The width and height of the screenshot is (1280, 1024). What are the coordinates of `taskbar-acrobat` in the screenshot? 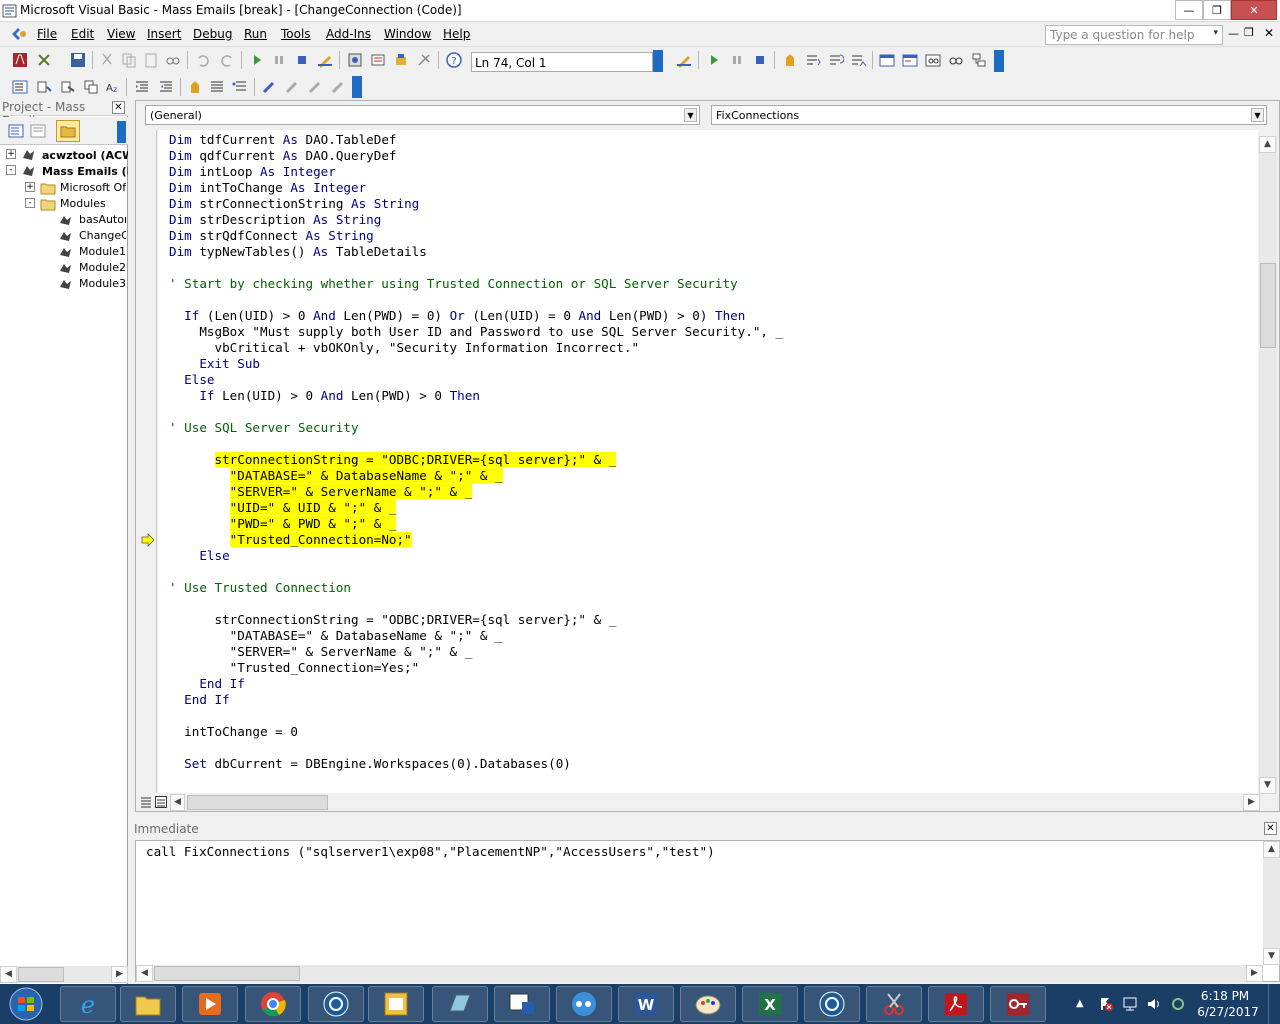 It's located at (956, 1004).